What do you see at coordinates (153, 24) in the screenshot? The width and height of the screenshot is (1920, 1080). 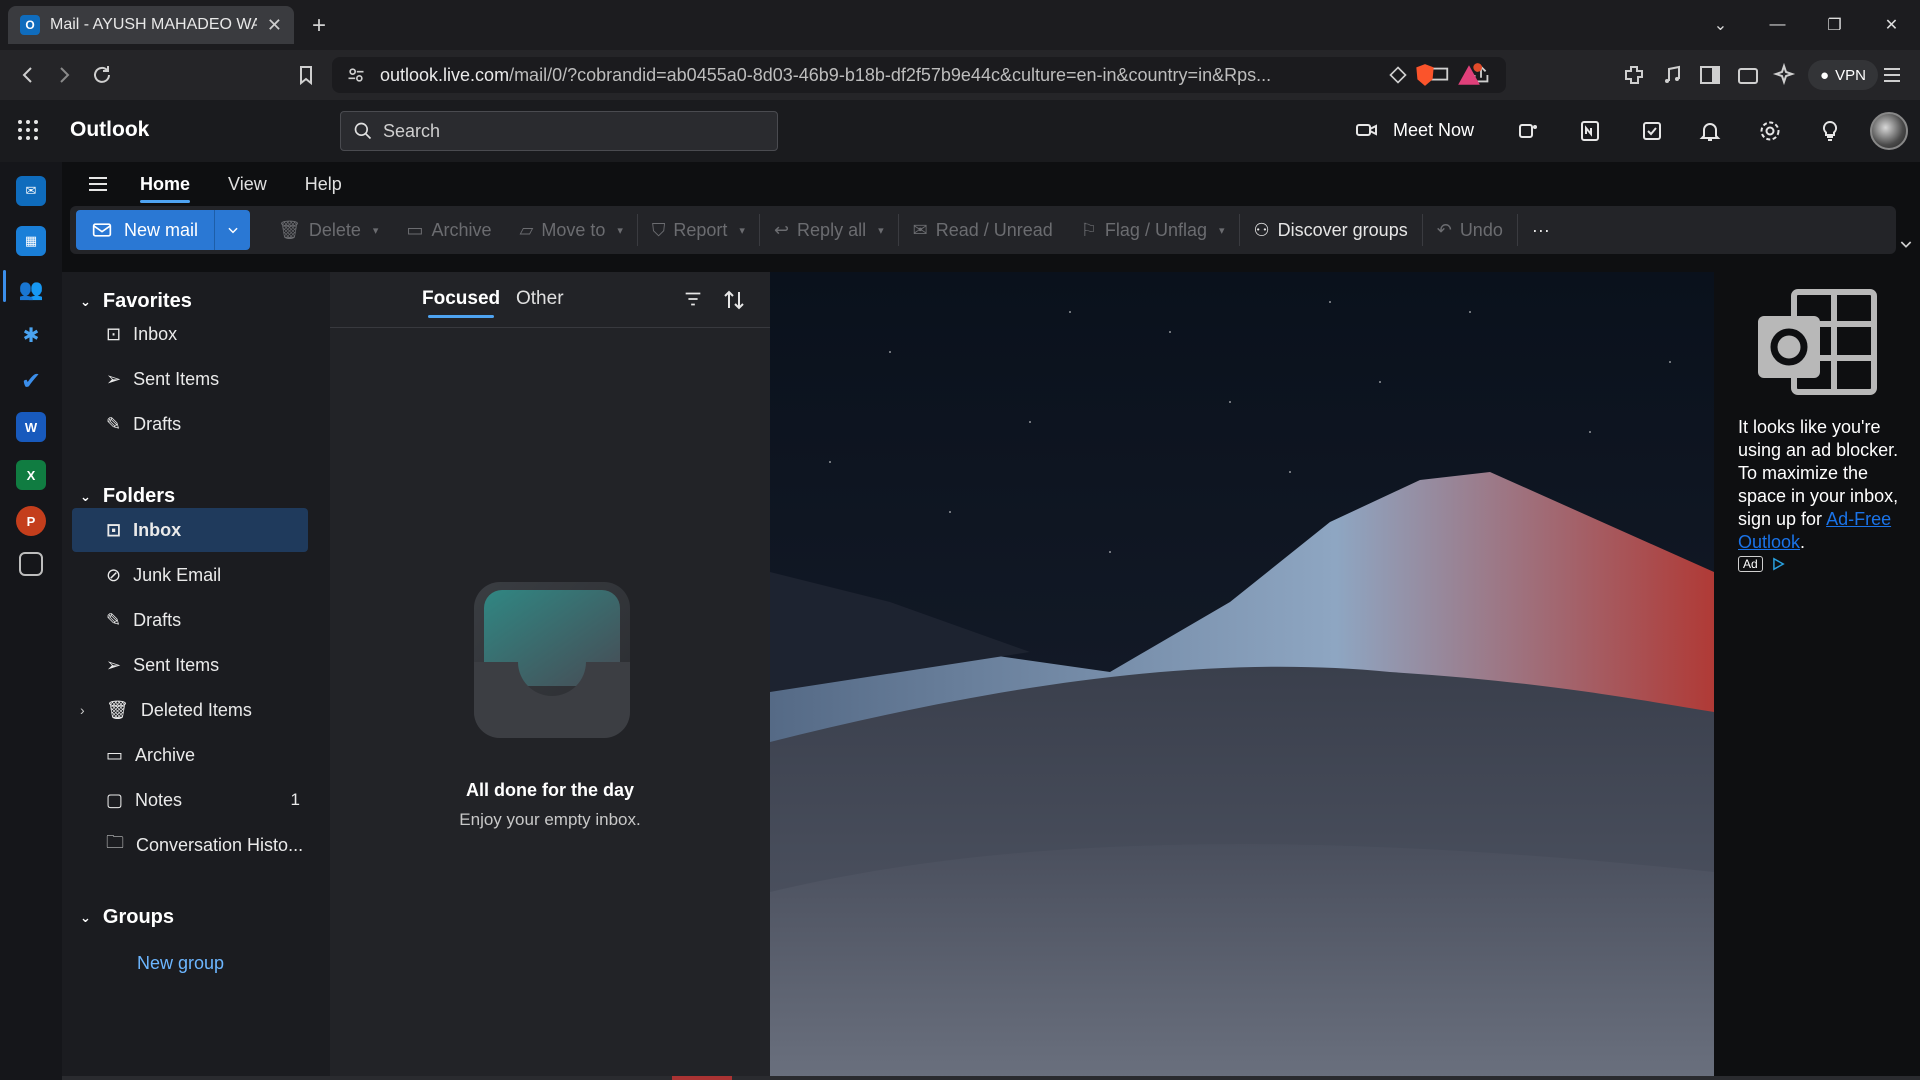 I see `browser-tab-title: Mail - AYUSH MAHADEO WASE` at bounding box center [153, 24].